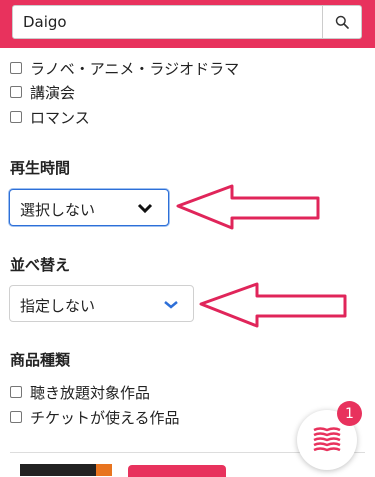 The height and width of the screenshot is (477, 375). I want to click on checkbox-label: 聴き放題対象作品, so click(90, 392).